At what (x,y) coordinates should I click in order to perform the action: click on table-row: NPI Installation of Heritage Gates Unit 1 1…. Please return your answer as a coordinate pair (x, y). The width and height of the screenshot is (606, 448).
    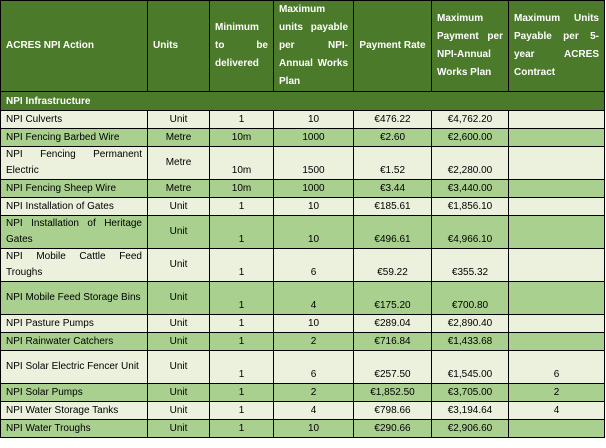
    Looking at the image, I should click on (302, 232).